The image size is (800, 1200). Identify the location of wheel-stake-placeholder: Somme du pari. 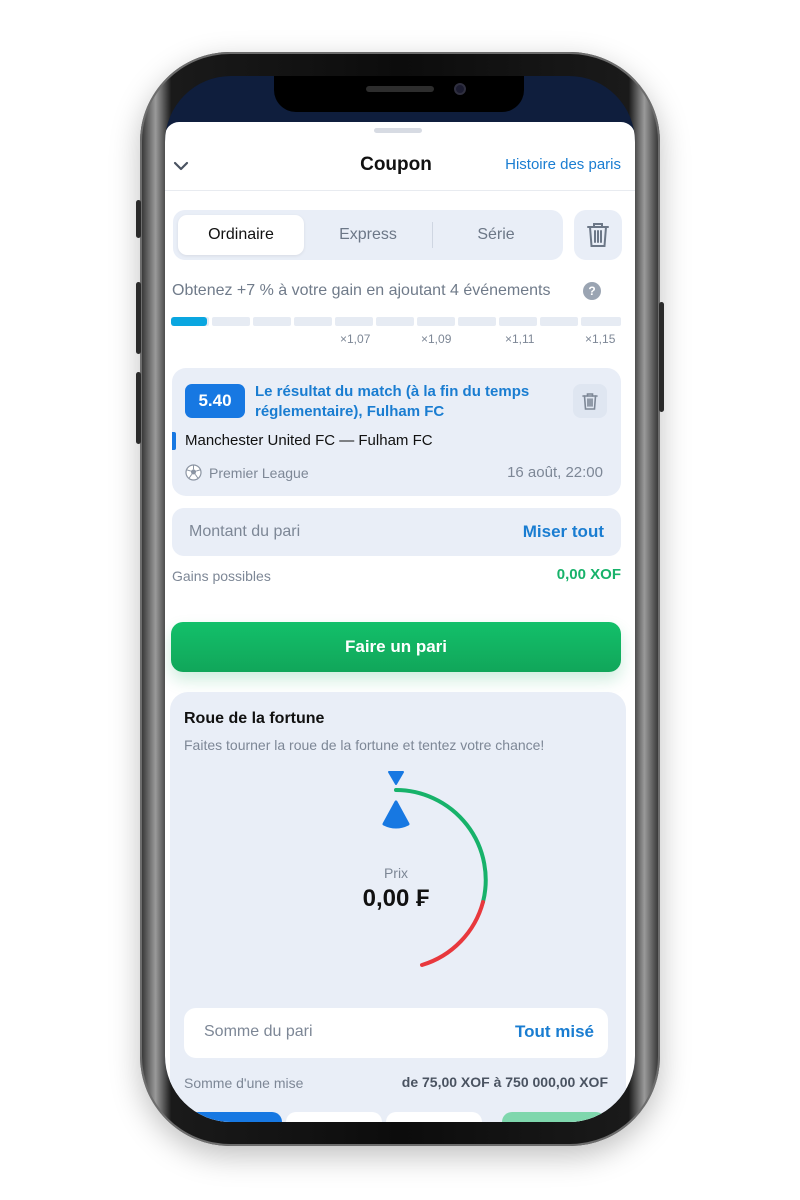
(258, 1031).